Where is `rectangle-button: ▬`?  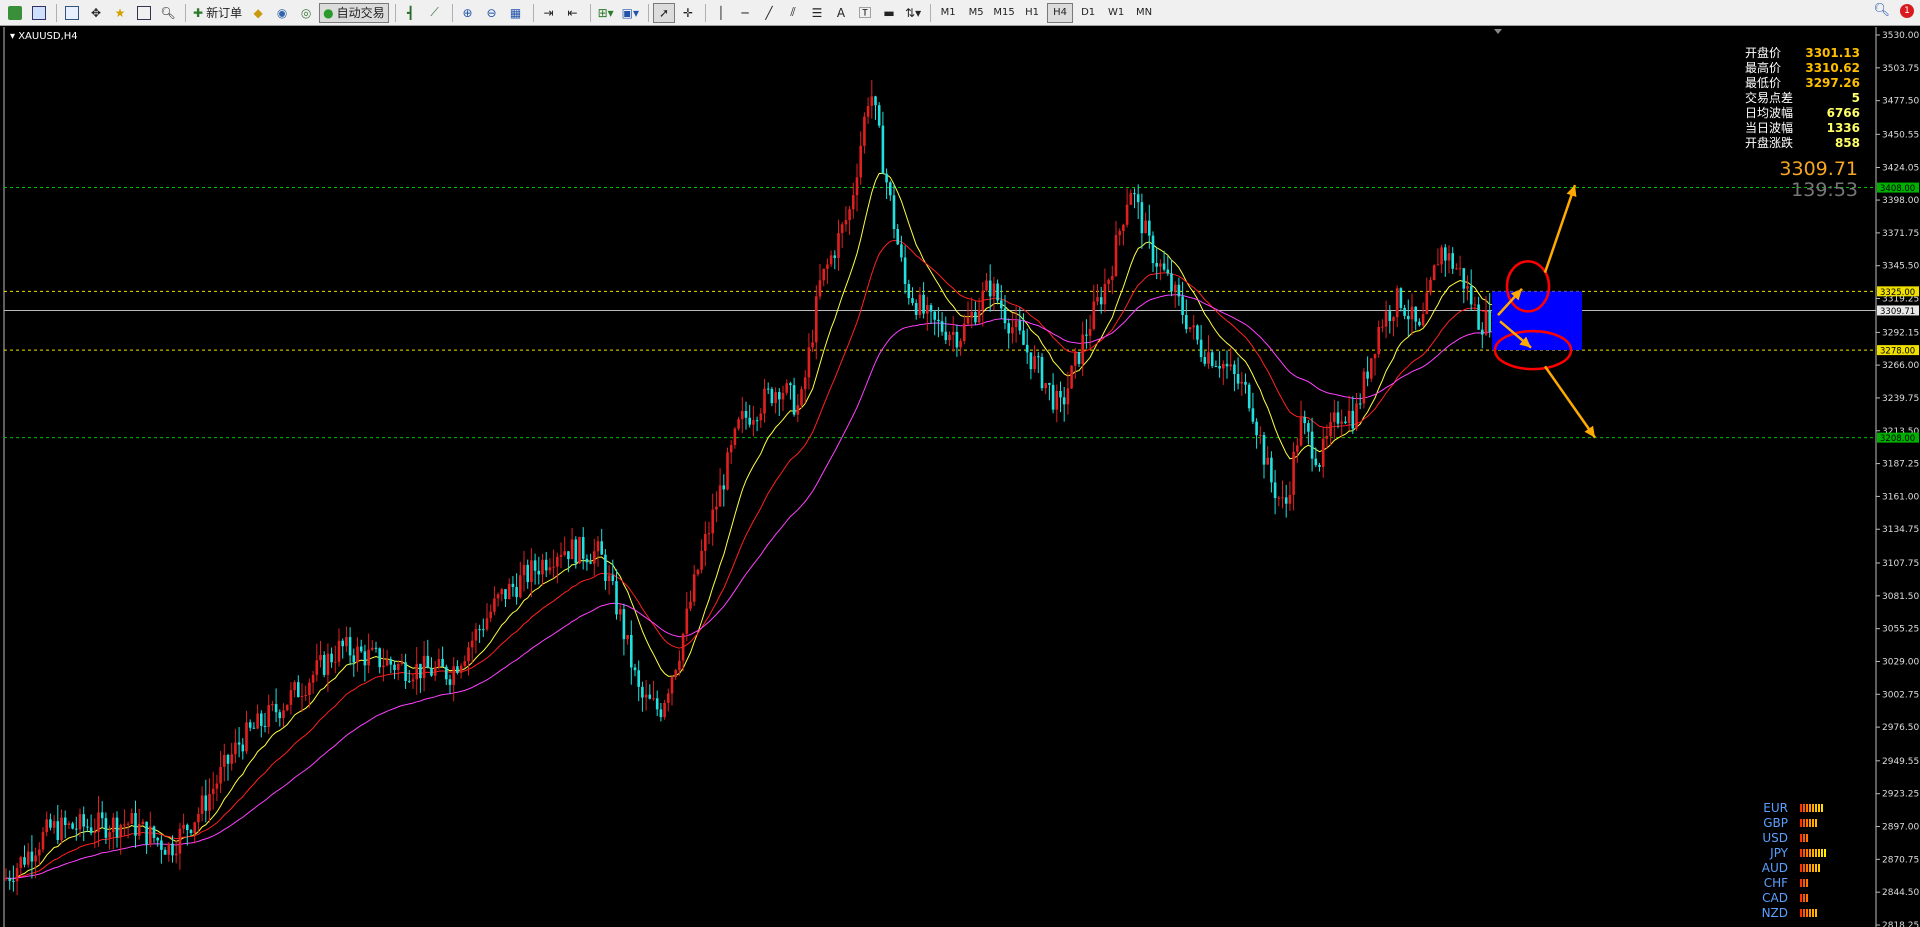 rectangle-button: ▬ is located at coordinates (889, 13).